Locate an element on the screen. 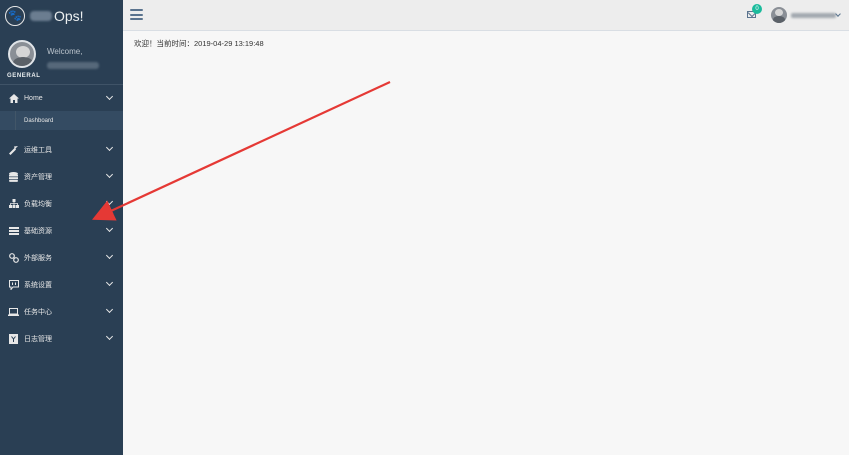 Image resolution: width=849 pixels, height=455 pixels. sidebar-item-log-management: 日志管理 is located at coordinates (61, 338).